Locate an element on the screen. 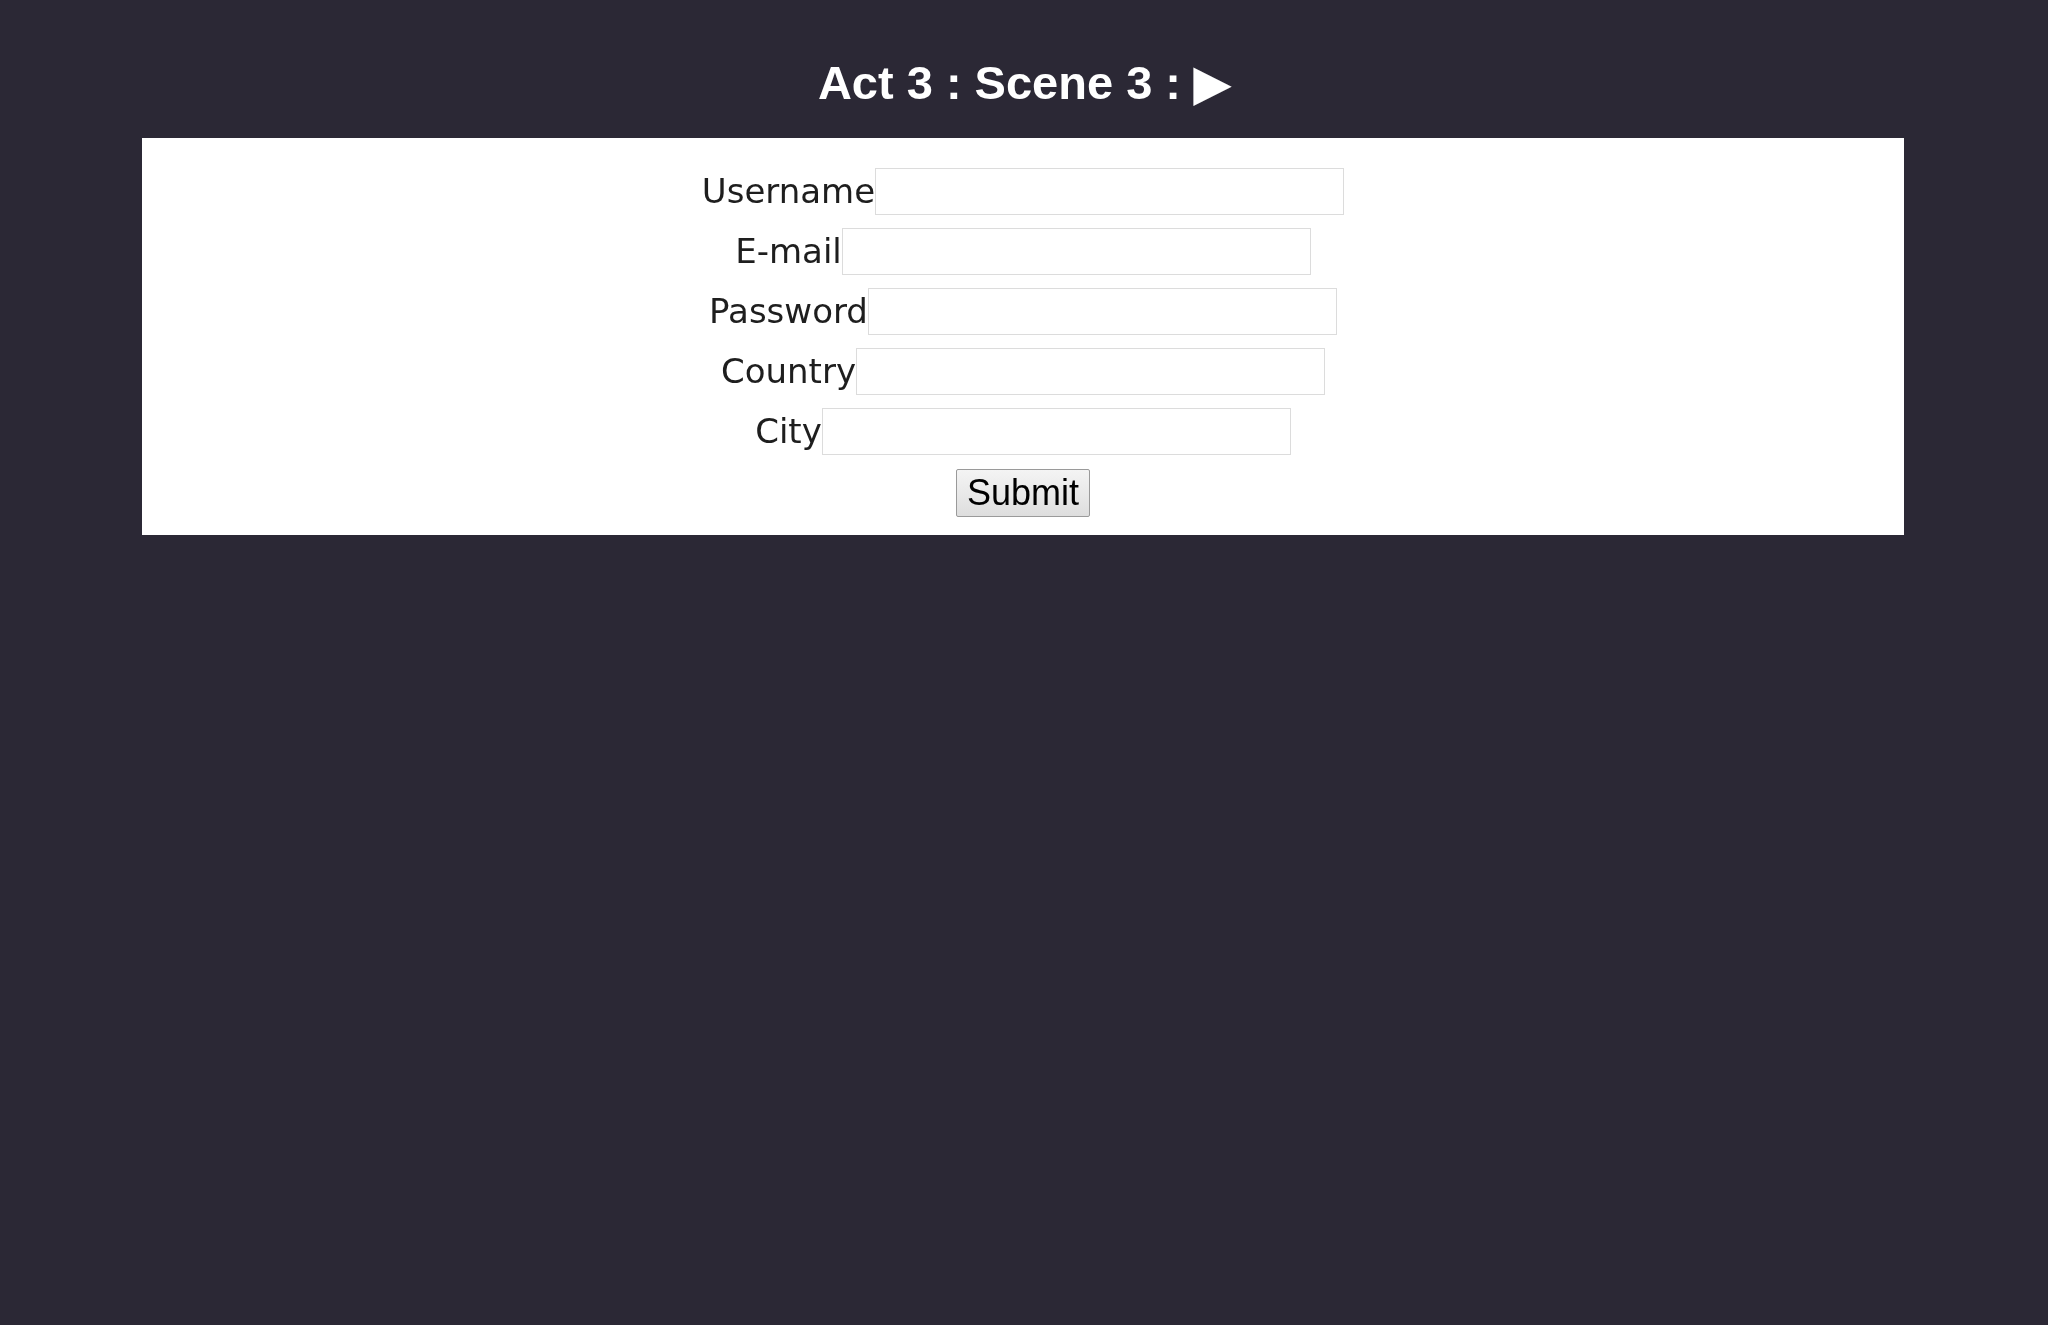 The image size is (2048, 1325). field-label: E-mail is located at coordinates (788, 251).